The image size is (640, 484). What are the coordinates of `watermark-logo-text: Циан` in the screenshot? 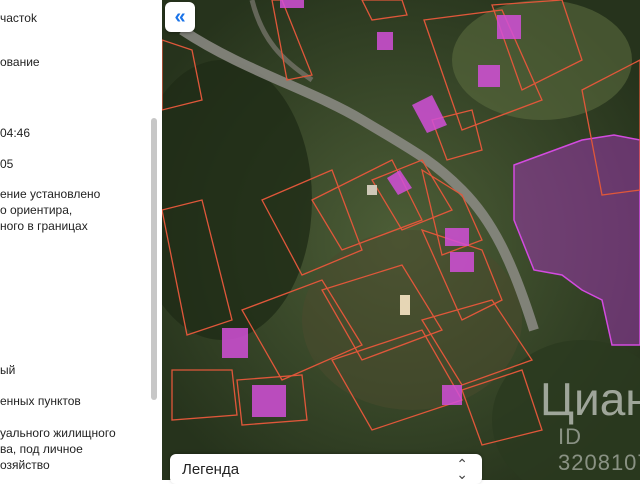 It's located at (590, 399).